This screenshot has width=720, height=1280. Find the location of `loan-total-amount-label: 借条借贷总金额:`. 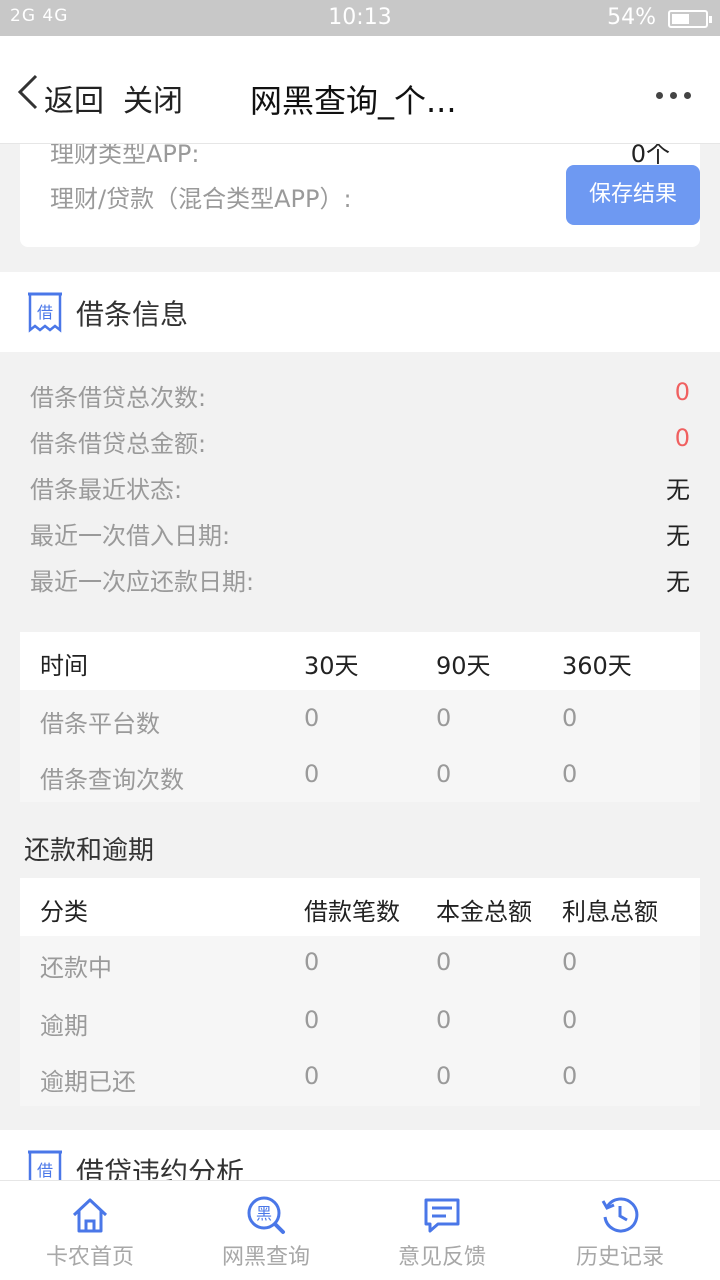

loan-total-amount-label: 借条借贷总金额: is located at coordinates (118, 444).